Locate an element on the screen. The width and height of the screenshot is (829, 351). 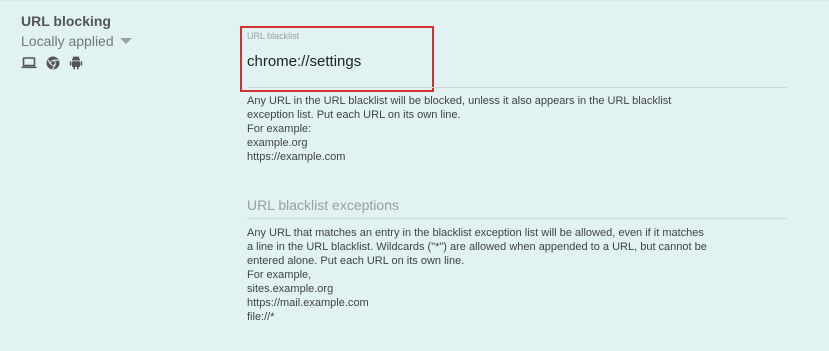
url-blacklist-exceptions-field: URL blacklist exceptions is located at coordinates (517, 205).